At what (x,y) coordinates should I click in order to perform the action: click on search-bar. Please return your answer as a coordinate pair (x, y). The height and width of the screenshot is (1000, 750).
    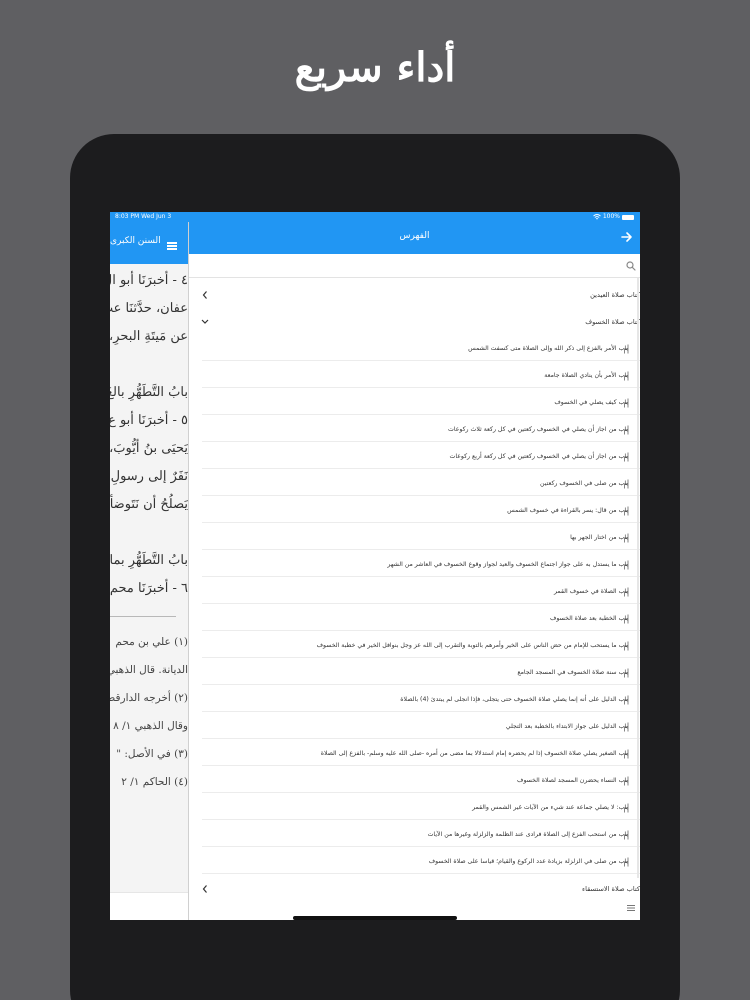
    Looking at the image, I should click on (414, 266).